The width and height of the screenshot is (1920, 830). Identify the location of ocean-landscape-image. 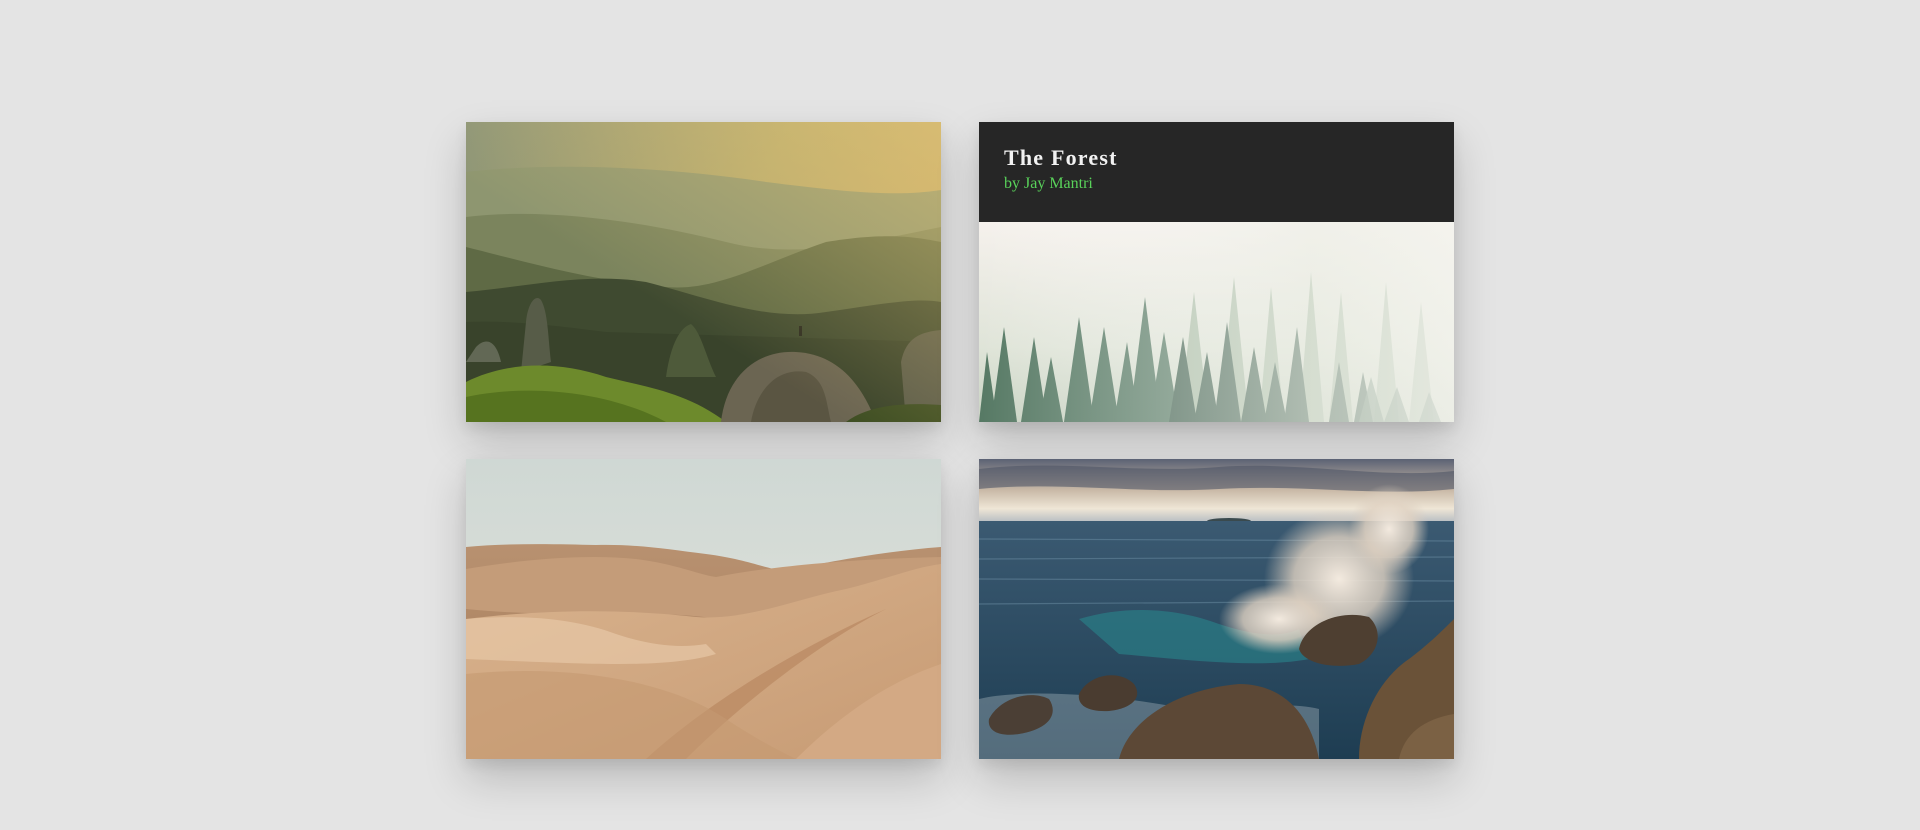
(1216, 609).